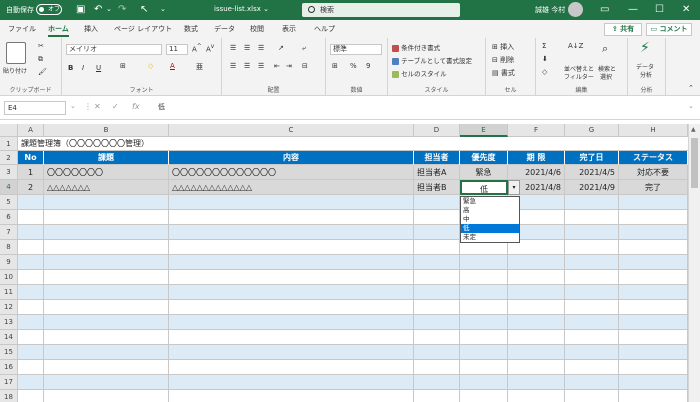 This screenshot has width=700, height=402. Describe the element at coordinates (653, 187) in the screenshot. I see `table-cell-status: 完了` at that location.